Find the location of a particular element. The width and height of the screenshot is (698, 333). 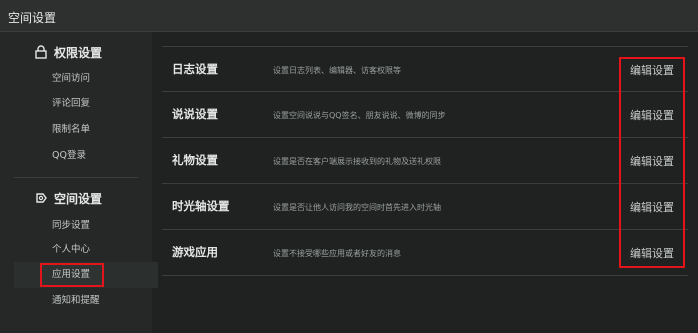

gear-icon is located at coordinates (41, 198).